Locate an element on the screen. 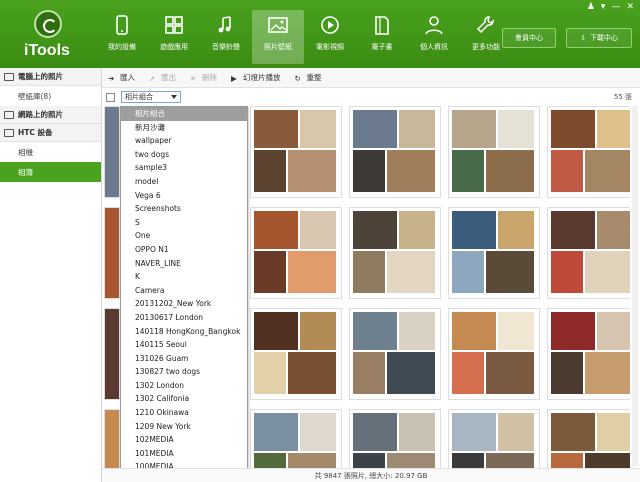 This screenshot has width=640, height=482. minimize-icon: — is located at coordinates (615, 7).